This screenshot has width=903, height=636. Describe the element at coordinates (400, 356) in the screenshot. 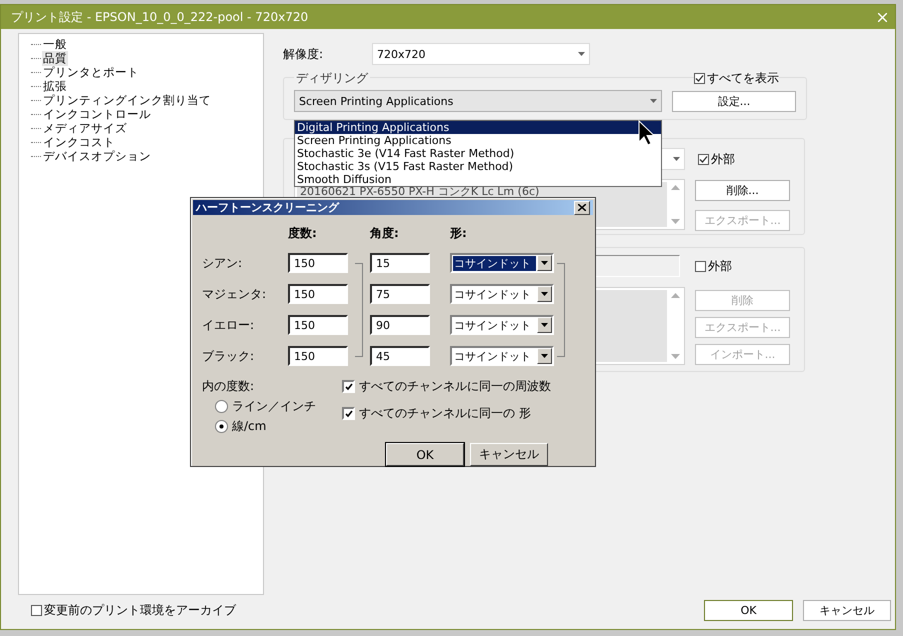

I see `angle-field: 45` at that location.